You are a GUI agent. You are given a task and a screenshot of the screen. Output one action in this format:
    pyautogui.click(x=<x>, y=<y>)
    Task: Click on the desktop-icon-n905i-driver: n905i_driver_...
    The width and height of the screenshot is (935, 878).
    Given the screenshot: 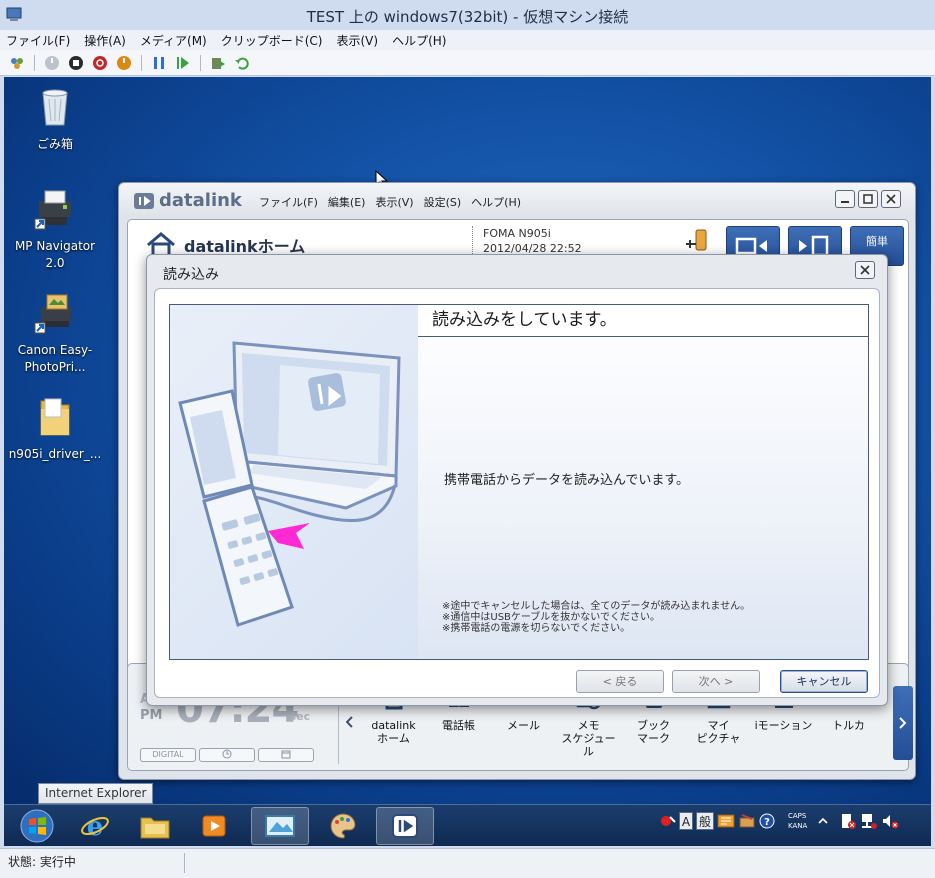 What is the action you would take?
    pyautogui.click(x=55, y=429)
    